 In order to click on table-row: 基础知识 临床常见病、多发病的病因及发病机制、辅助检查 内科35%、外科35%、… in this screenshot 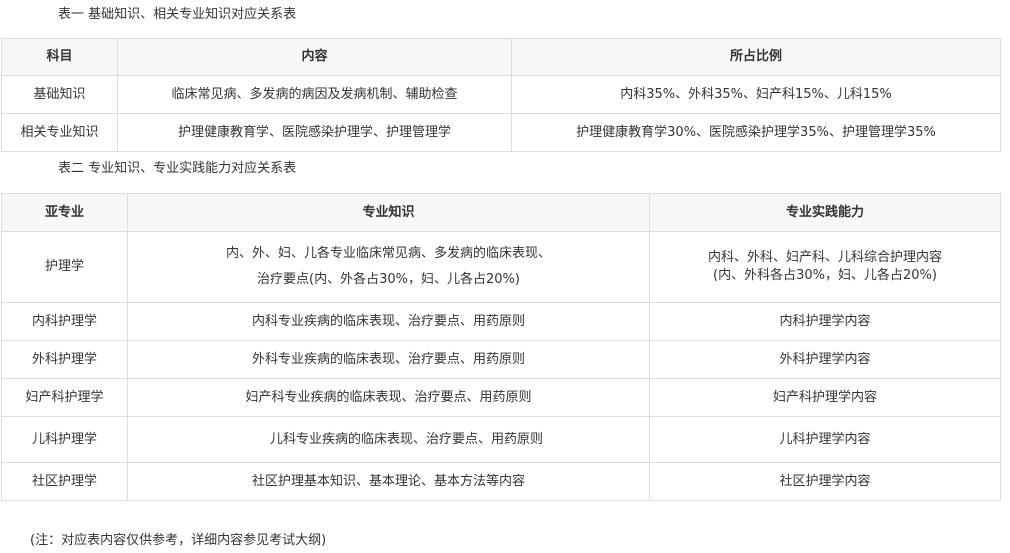, I will do `click(501, 94)`.